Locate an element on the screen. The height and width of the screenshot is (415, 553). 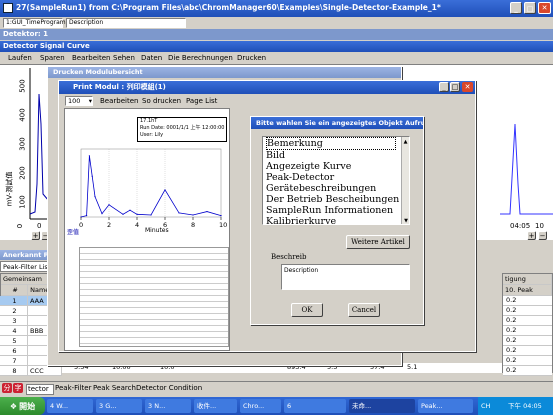
object-list-item: Bild is located at coordinates (337, 155).